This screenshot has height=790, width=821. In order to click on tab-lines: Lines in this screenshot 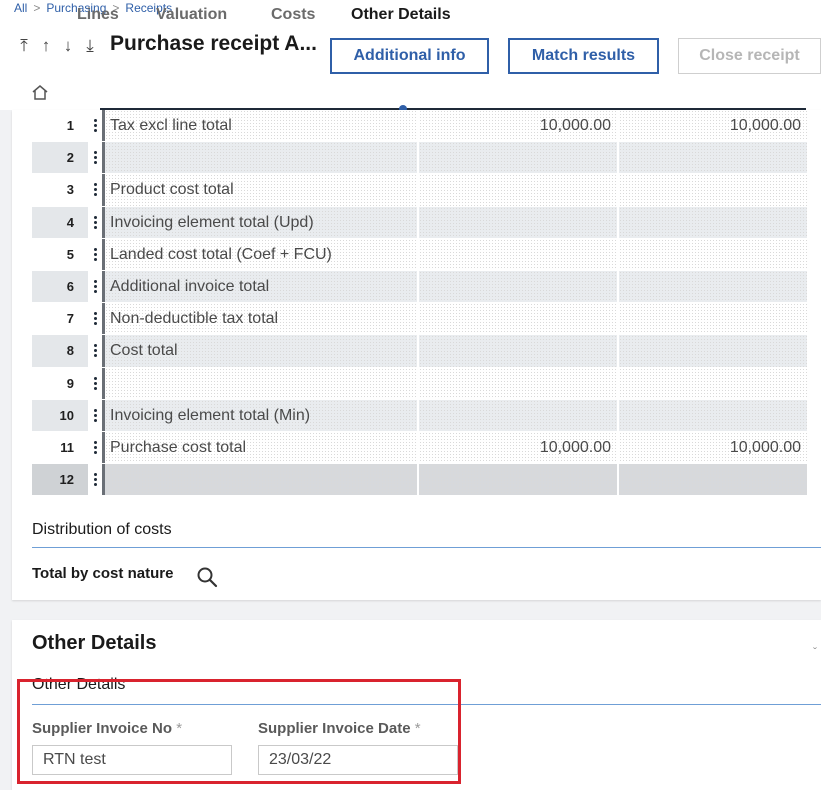, I will do `click(98, 15)`.